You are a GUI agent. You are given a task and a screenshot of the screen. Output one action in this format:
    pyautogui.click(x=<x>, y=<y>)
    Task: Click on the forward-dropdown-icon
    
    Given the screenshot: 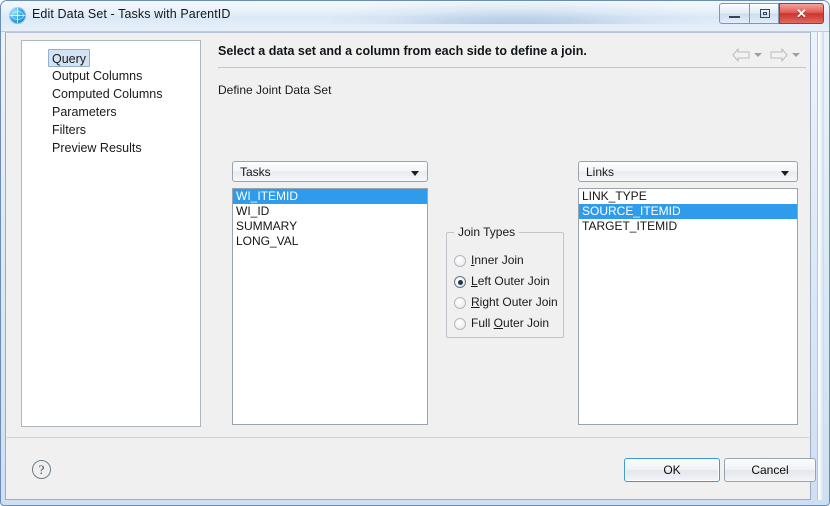 What is the action you would take?
    pyautogui.click(x=796, y=55)
    